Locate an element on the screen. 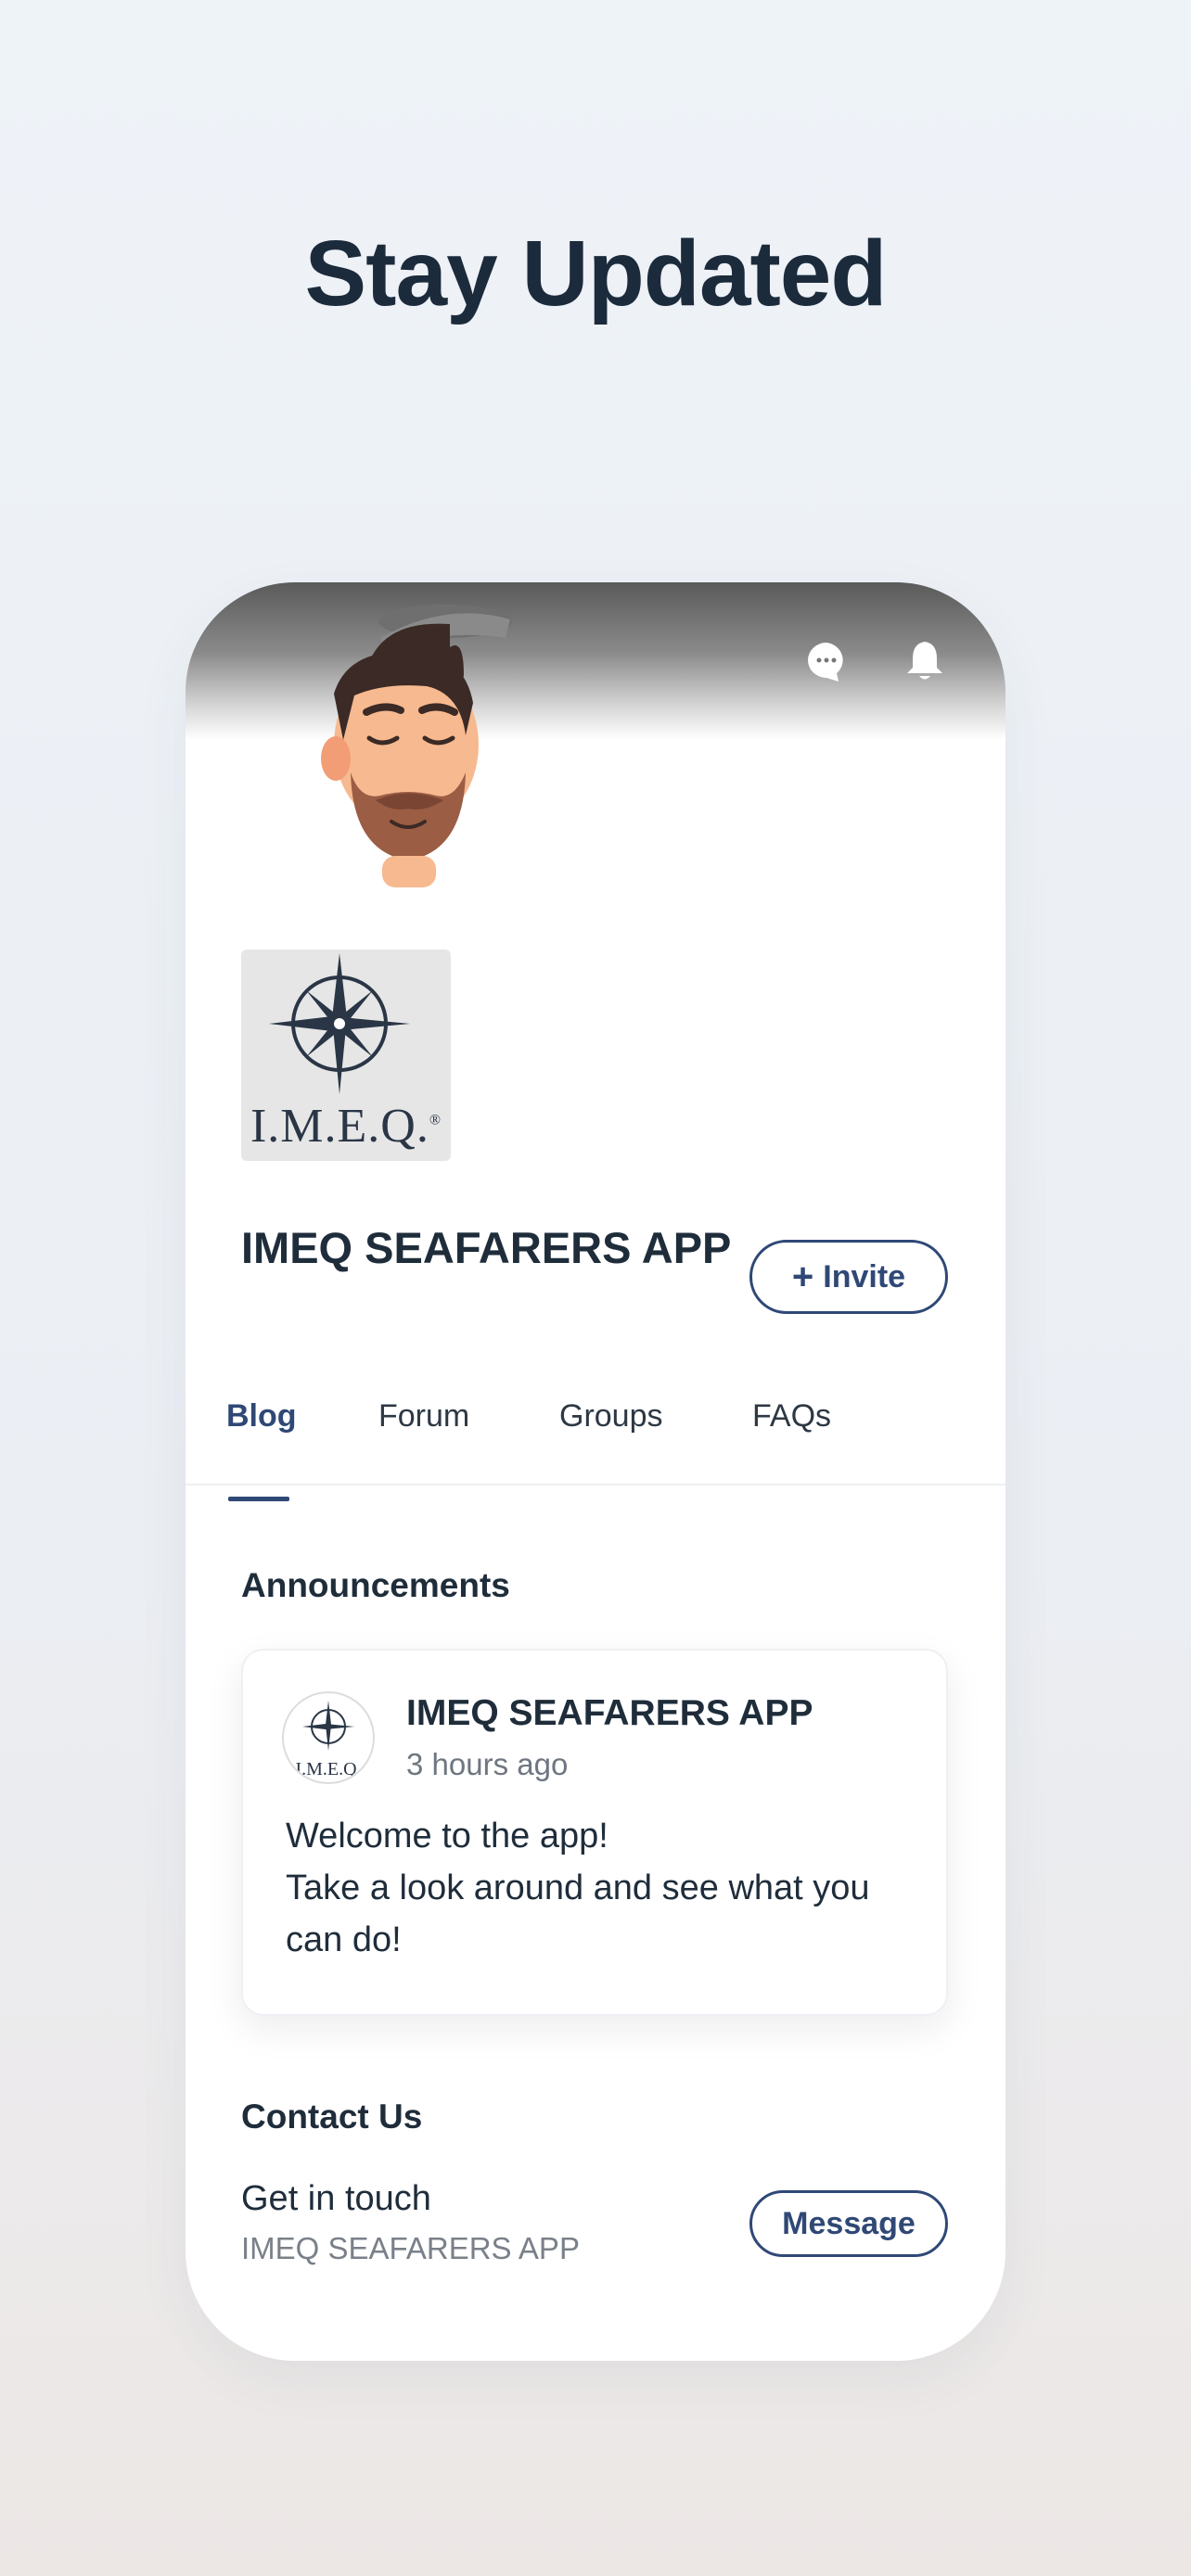 This screenshot has height=2576, width=1191. organization-logo: I.M.E.Q.® is located at coordinates (346, 1056).